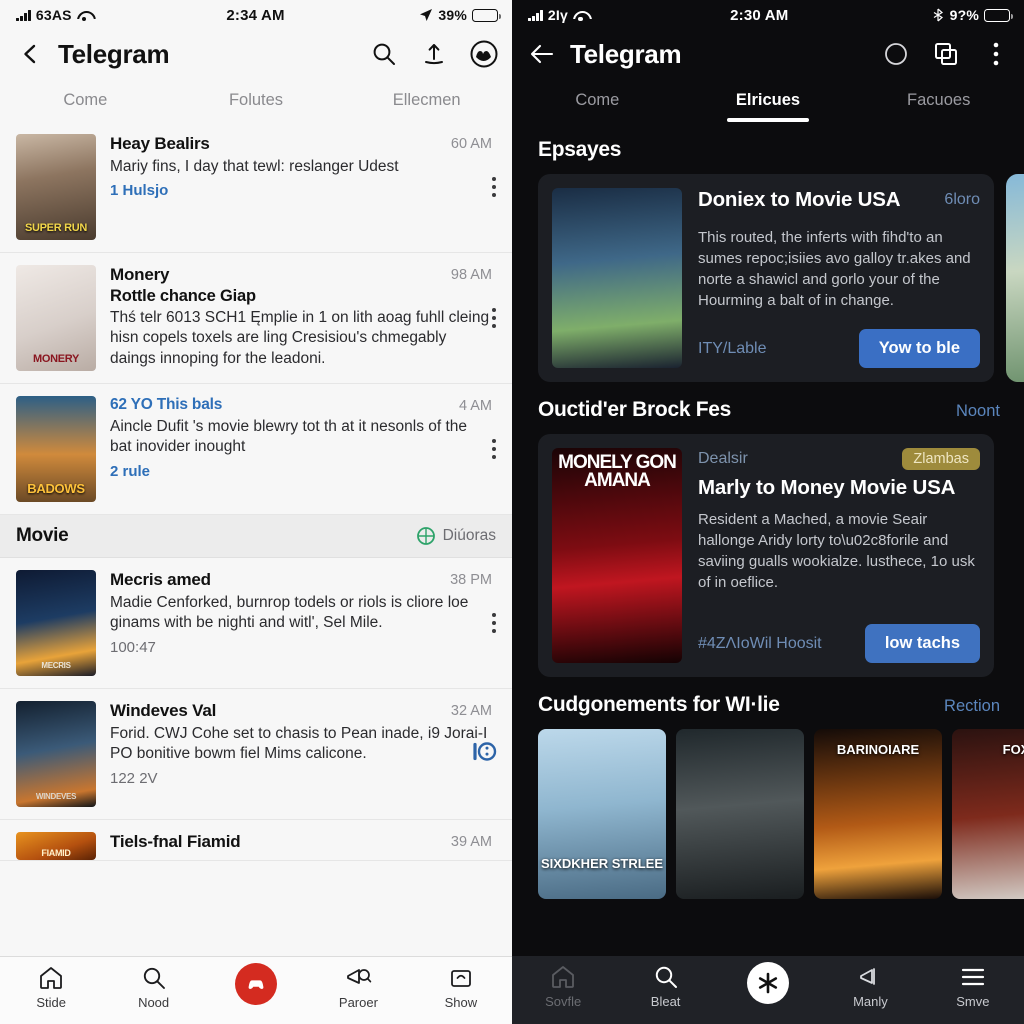 The width and height of the screenshot is (1024, 1024). I want to click on home-icon, so click(563, 977).